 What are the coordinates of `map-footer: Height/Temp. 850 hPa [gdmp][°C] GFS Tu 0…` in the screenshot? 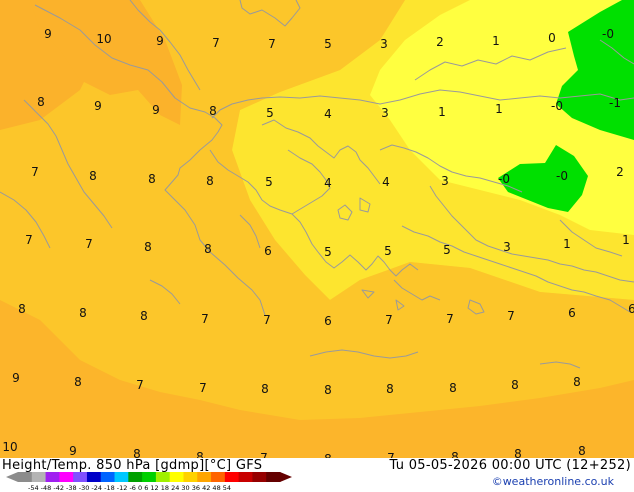 It's located at (317, 475).